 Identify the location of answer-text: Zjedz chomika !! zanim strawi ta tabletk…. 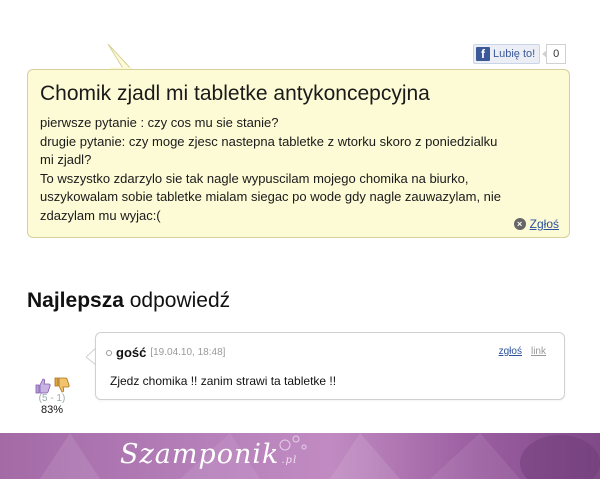
(223, 381).